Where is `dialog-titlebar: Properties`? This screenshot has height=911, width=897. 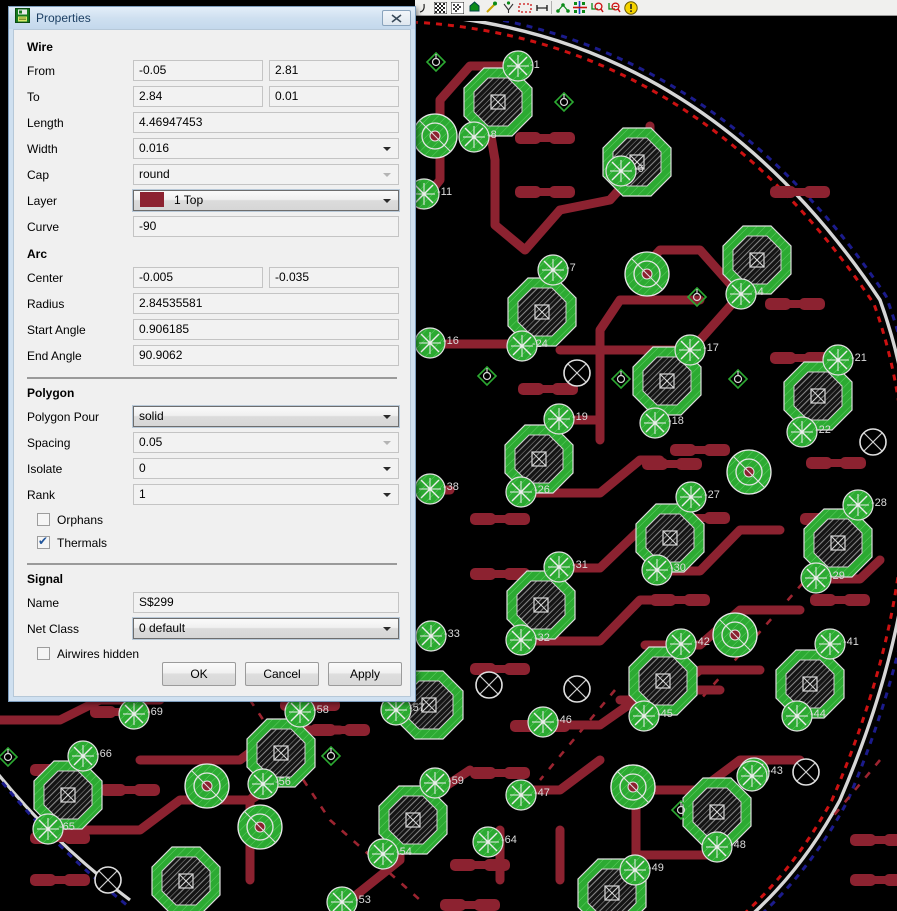
dialog-titlebar: Properties is located at coordinates (212, 18).